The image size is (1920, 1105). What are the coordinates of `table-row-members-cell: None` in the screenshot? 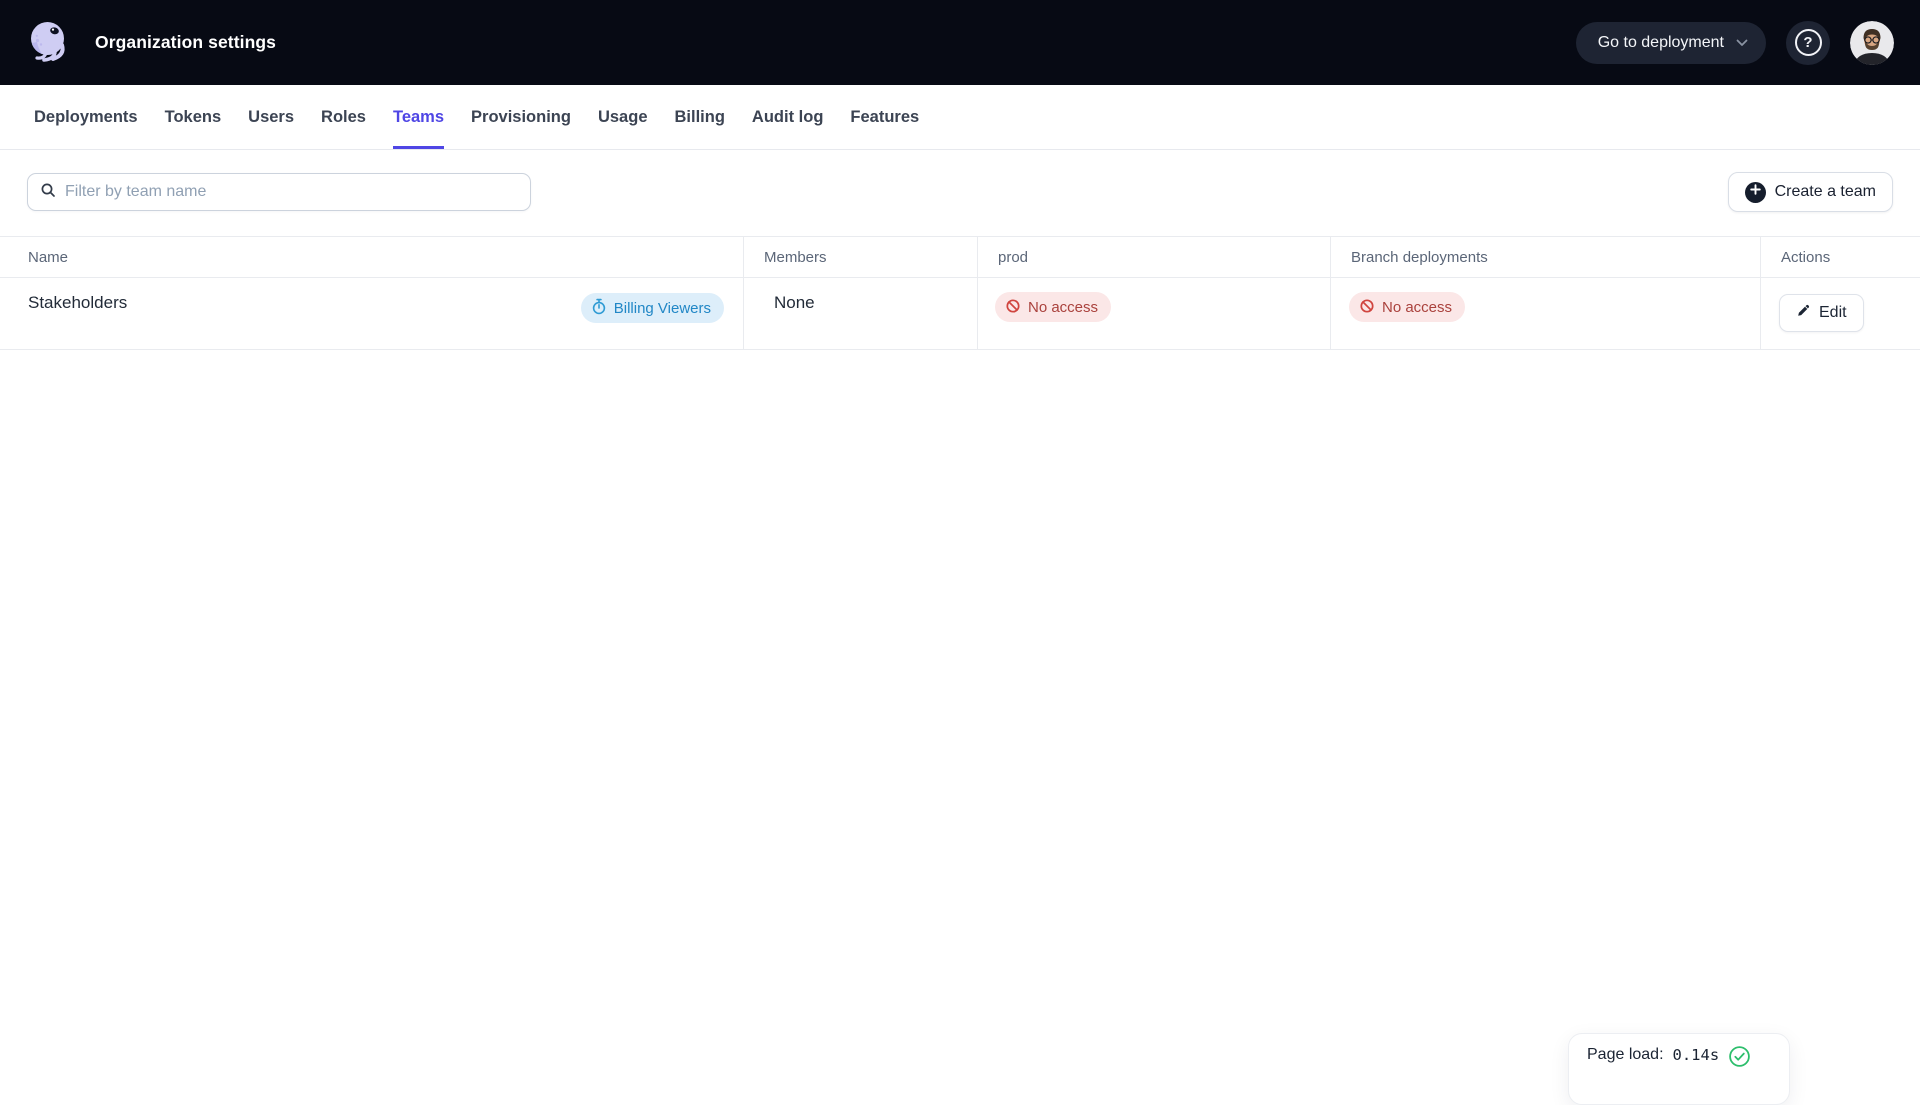 It's located at (860, 314).